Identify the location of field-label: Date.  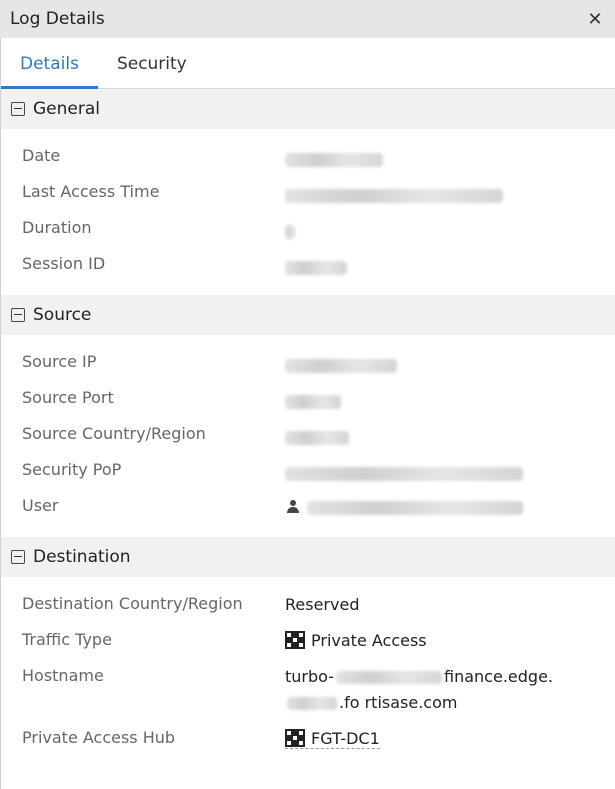
(41, 155).